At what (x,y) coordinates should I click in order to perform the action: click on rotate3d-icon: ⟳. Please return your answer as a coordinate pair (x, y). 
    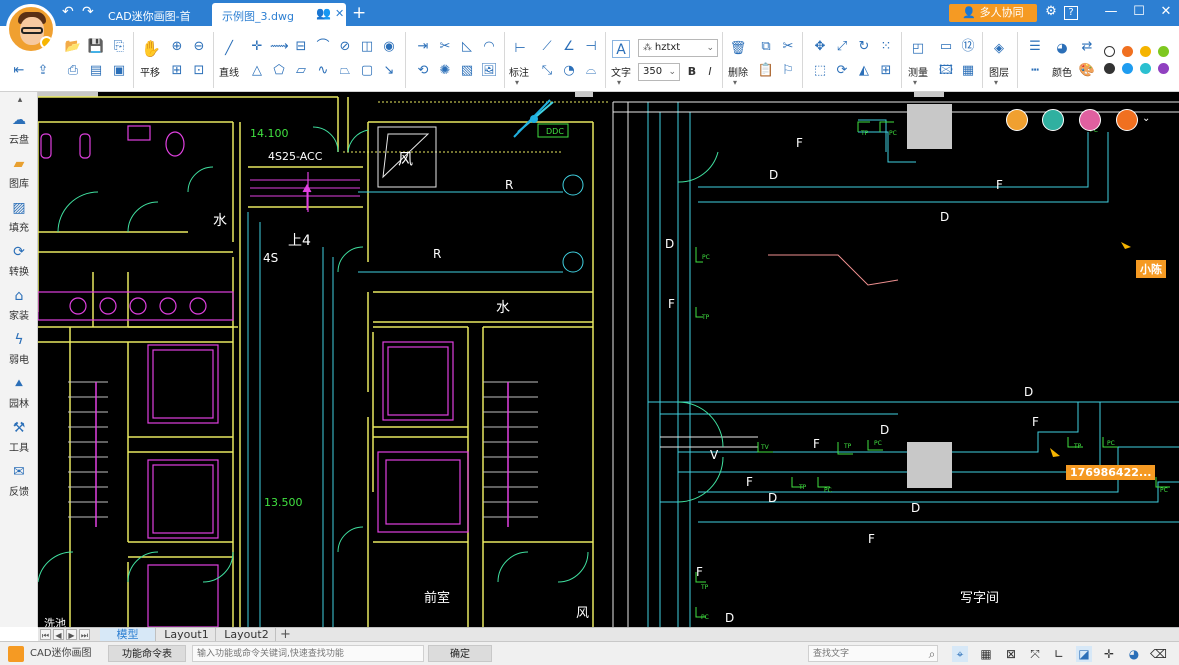
    Looking at the image, I should click on (842, 71).